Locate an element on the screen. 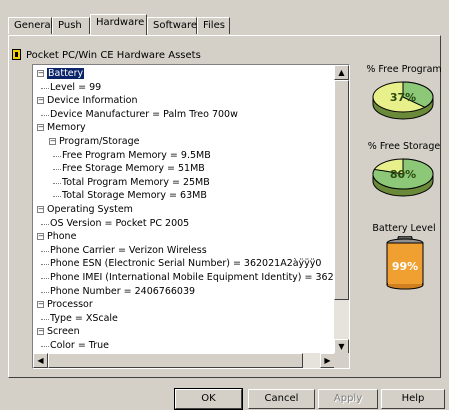 The image size is (449, 410). battery-icon: 99% is located at coordinates (405, 263).